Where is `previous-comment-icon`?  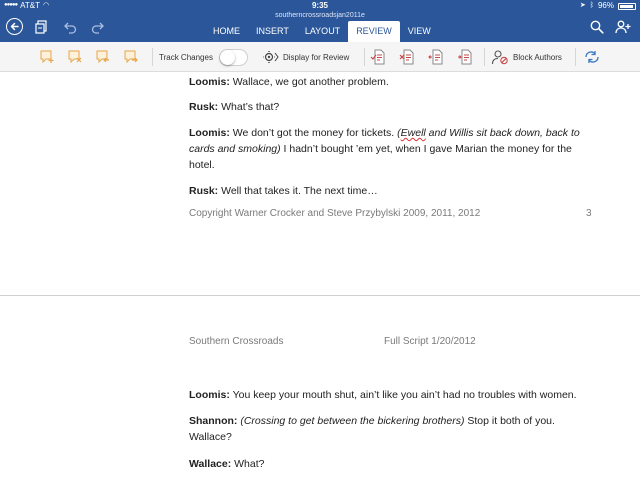
previous-comment-icon is located at coordinates (102, 57).